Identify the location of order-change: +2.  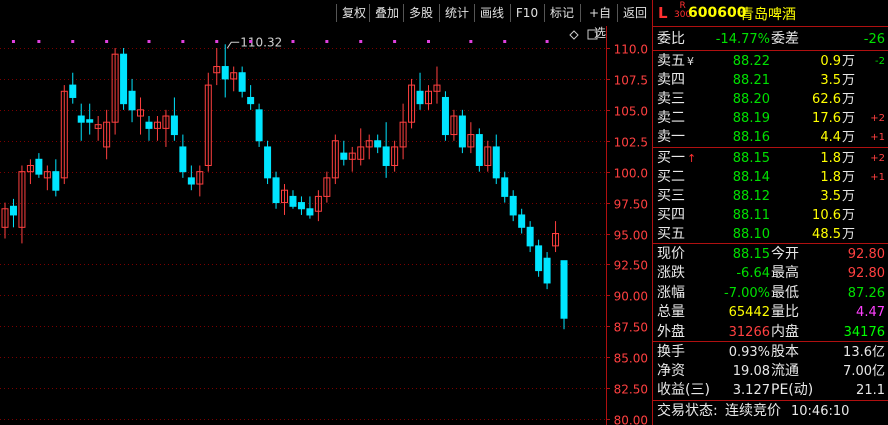
(877, 158).